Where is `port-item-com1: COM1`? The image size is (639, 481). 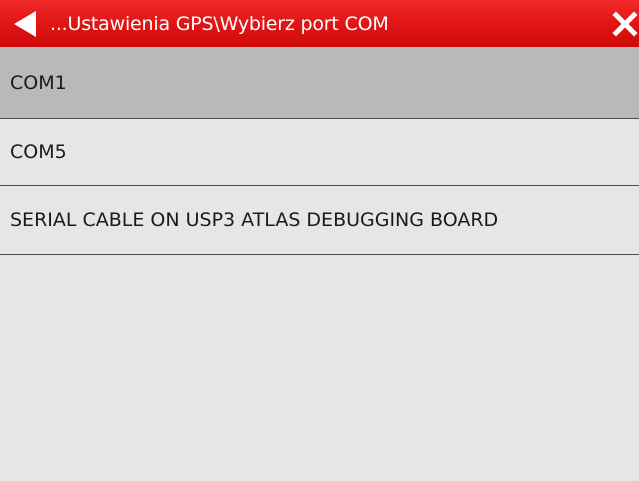 port-item-com1: COM1 is located at coordinates (319, 83).